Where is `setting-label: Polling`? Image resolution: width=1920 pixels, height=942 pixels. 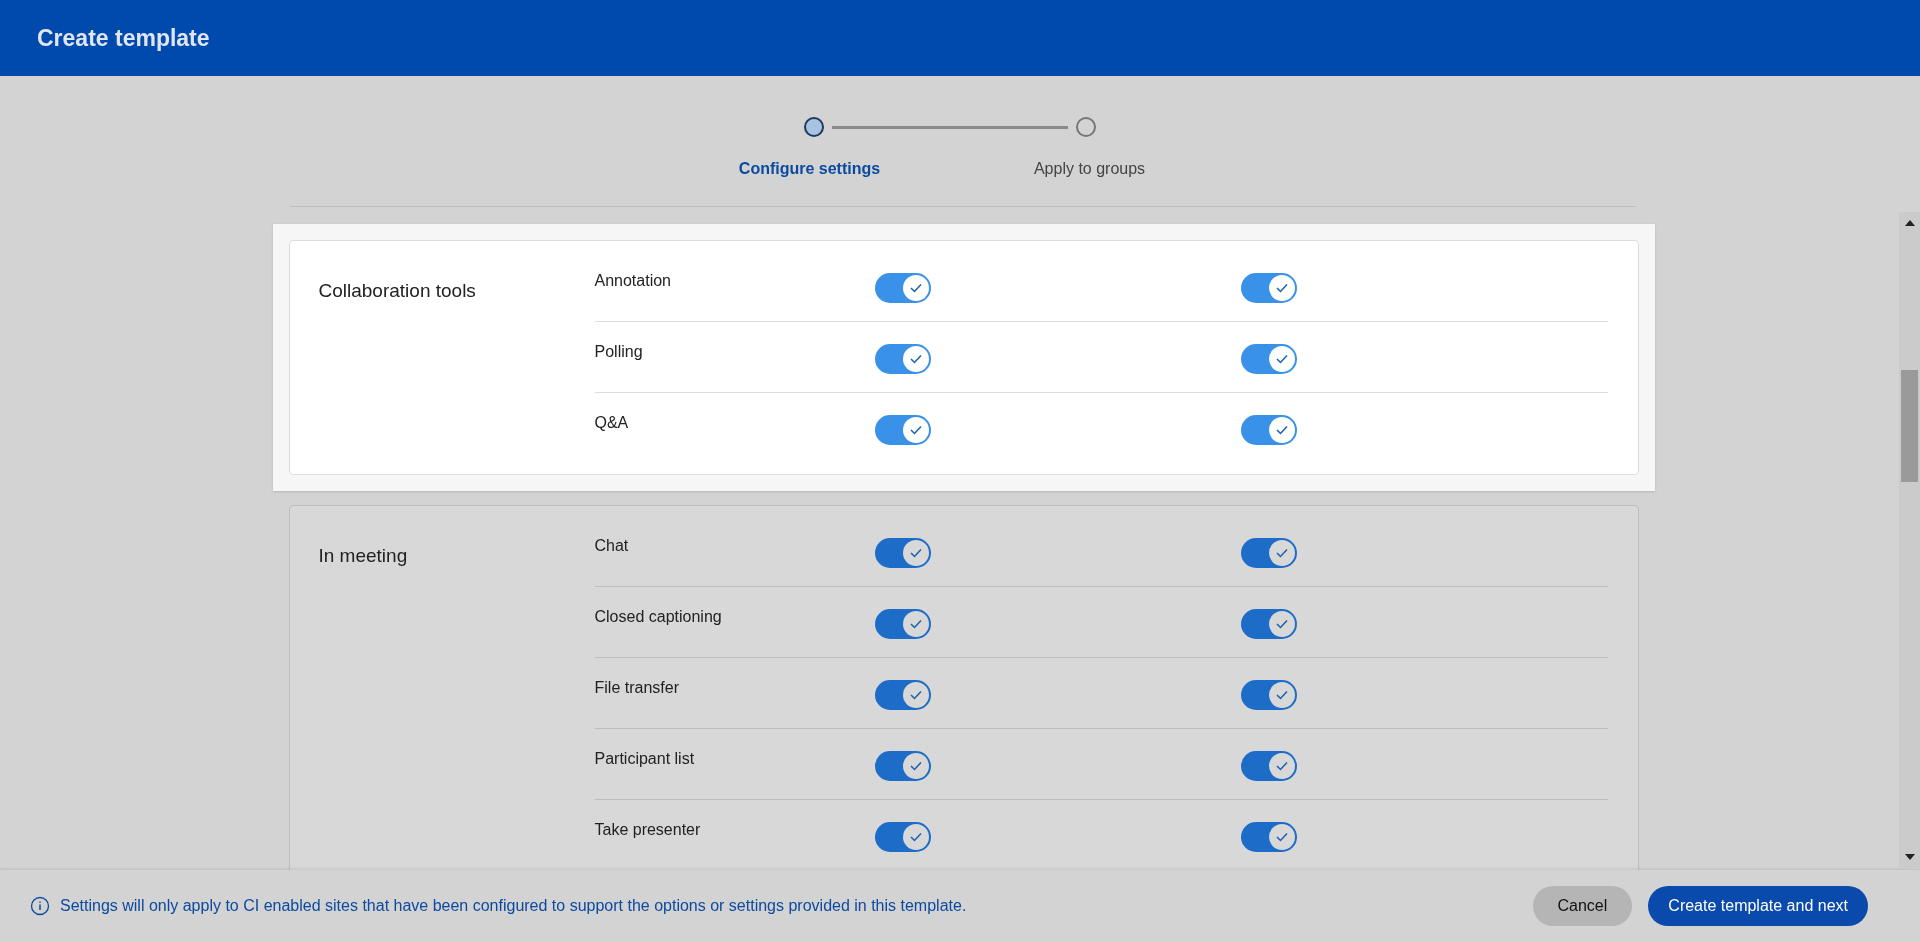 setting-label: Polling is located at coordinates (619, 352).